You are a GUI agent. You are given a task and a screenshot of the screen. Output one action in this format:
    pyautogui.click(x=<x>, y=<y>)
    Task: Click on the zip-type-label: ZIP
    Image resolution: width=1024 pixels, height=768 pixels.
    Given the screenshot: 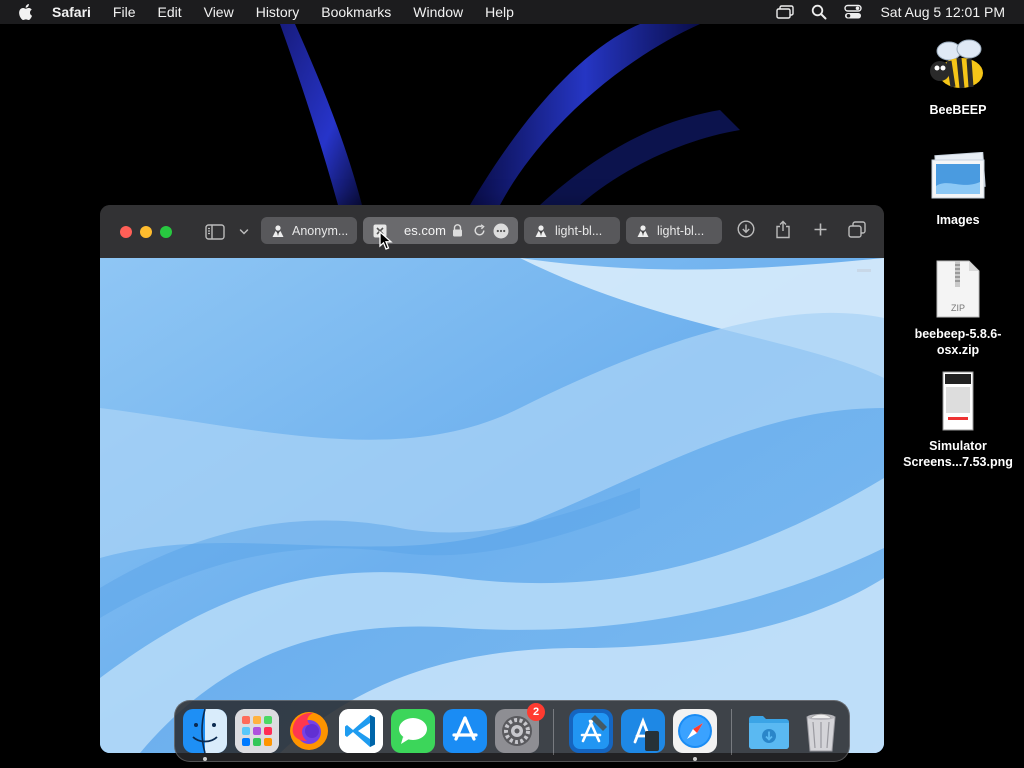 What is the action you would take?
    pyautogui.click(x=957, y=308)
    